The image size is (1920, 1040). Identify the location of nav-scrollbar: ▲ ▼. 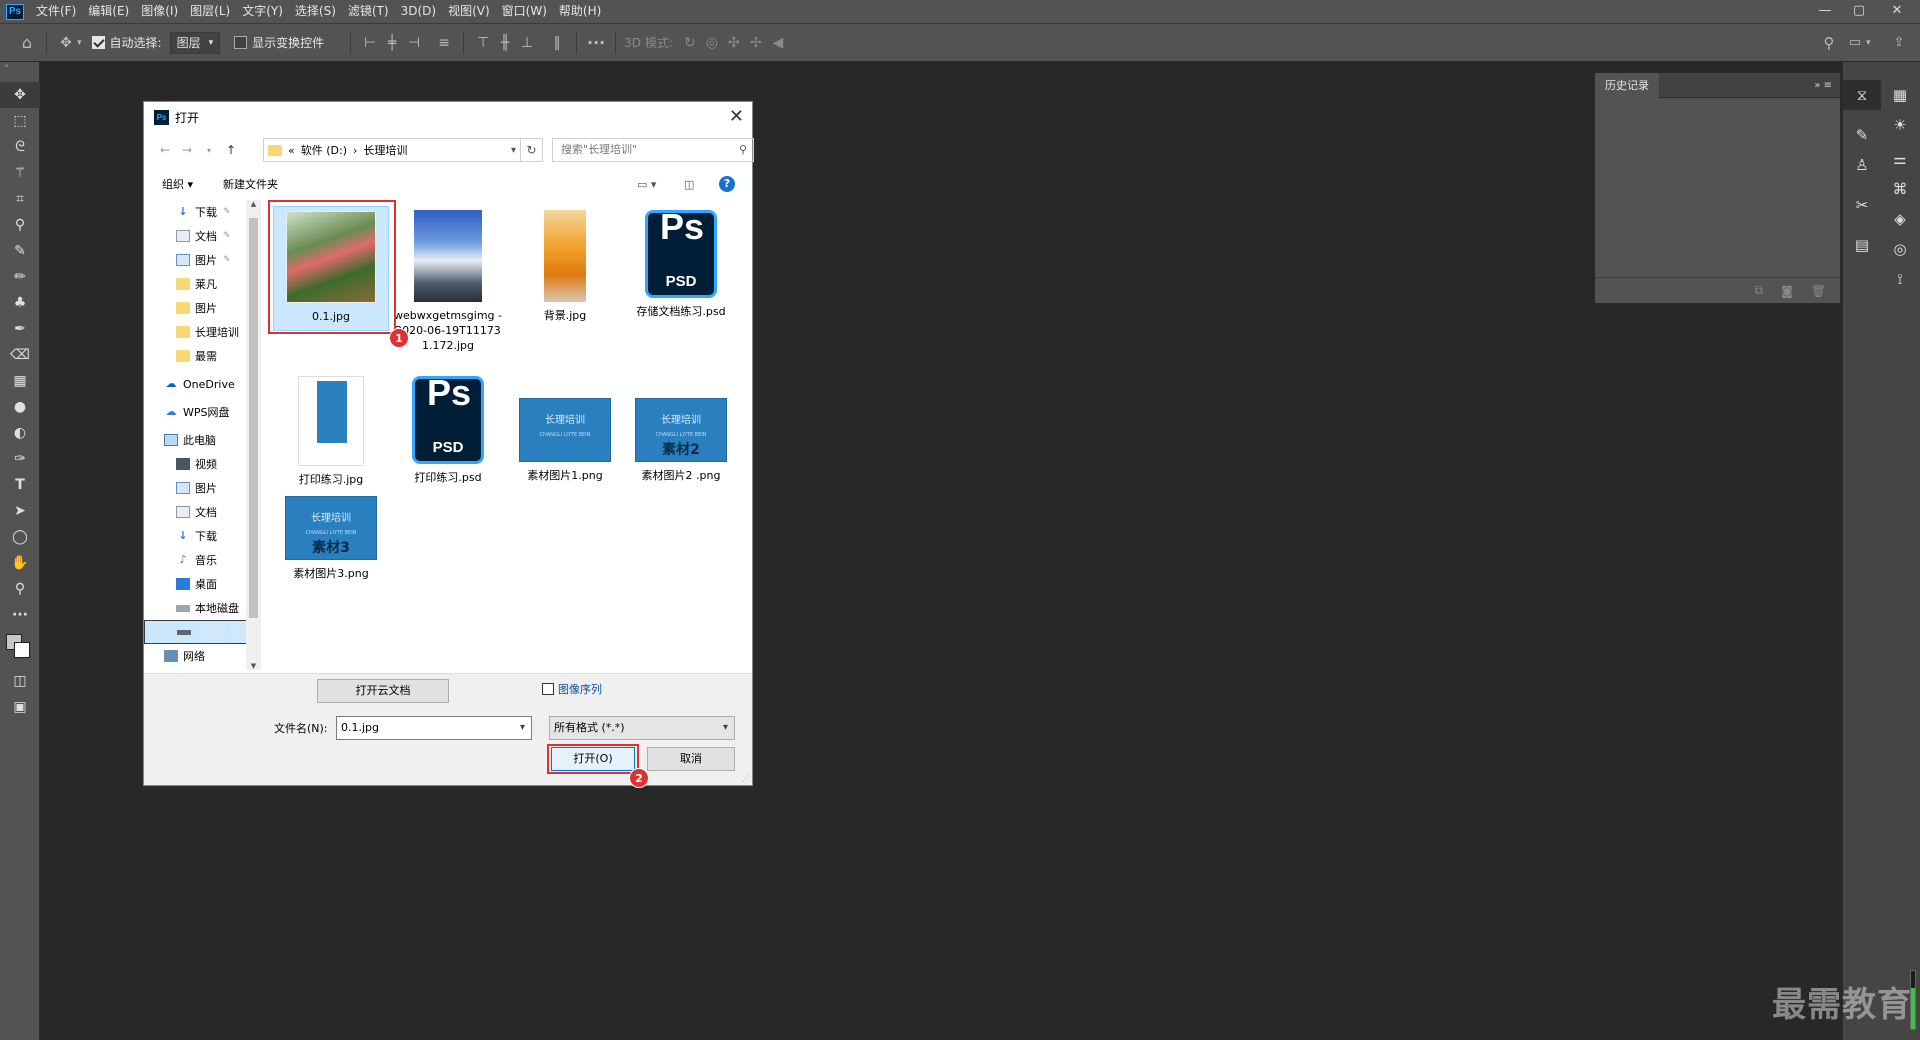
(253, 435).